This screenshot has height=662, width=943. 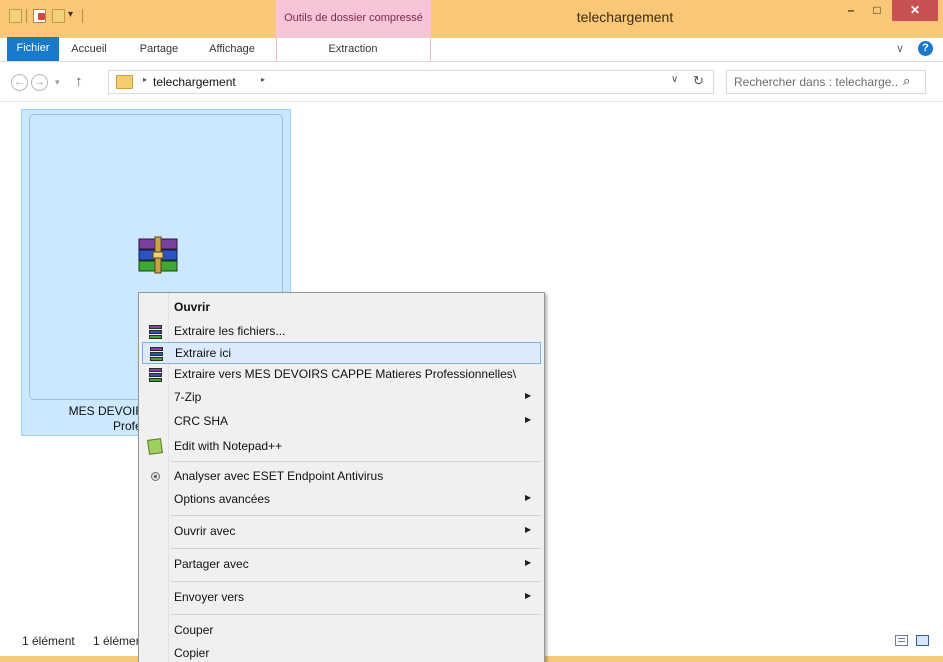 What do you see at coordinates (906, 81) in the screenshot?
I see `search-icon: ⌕` at bounding box center [906, 81].